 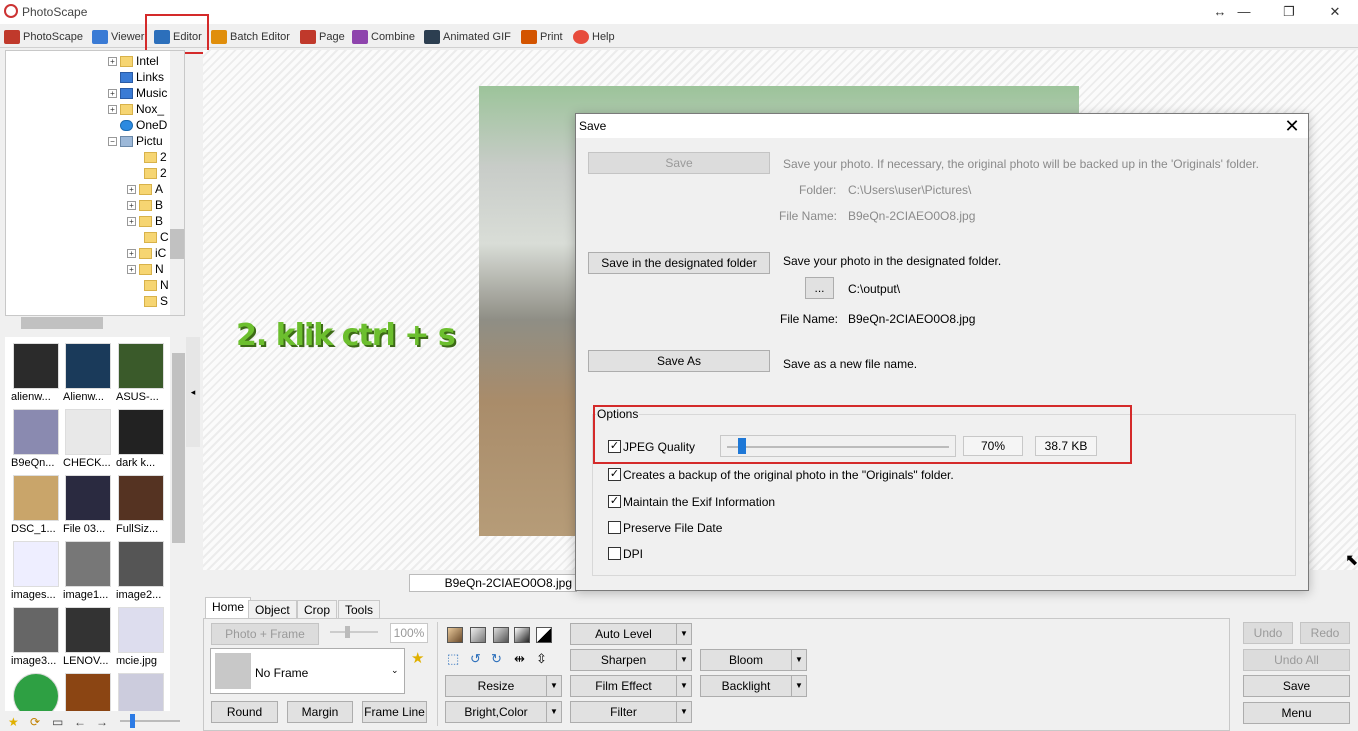 I want to click on tab-print: Print, so click(x=542, y=37).